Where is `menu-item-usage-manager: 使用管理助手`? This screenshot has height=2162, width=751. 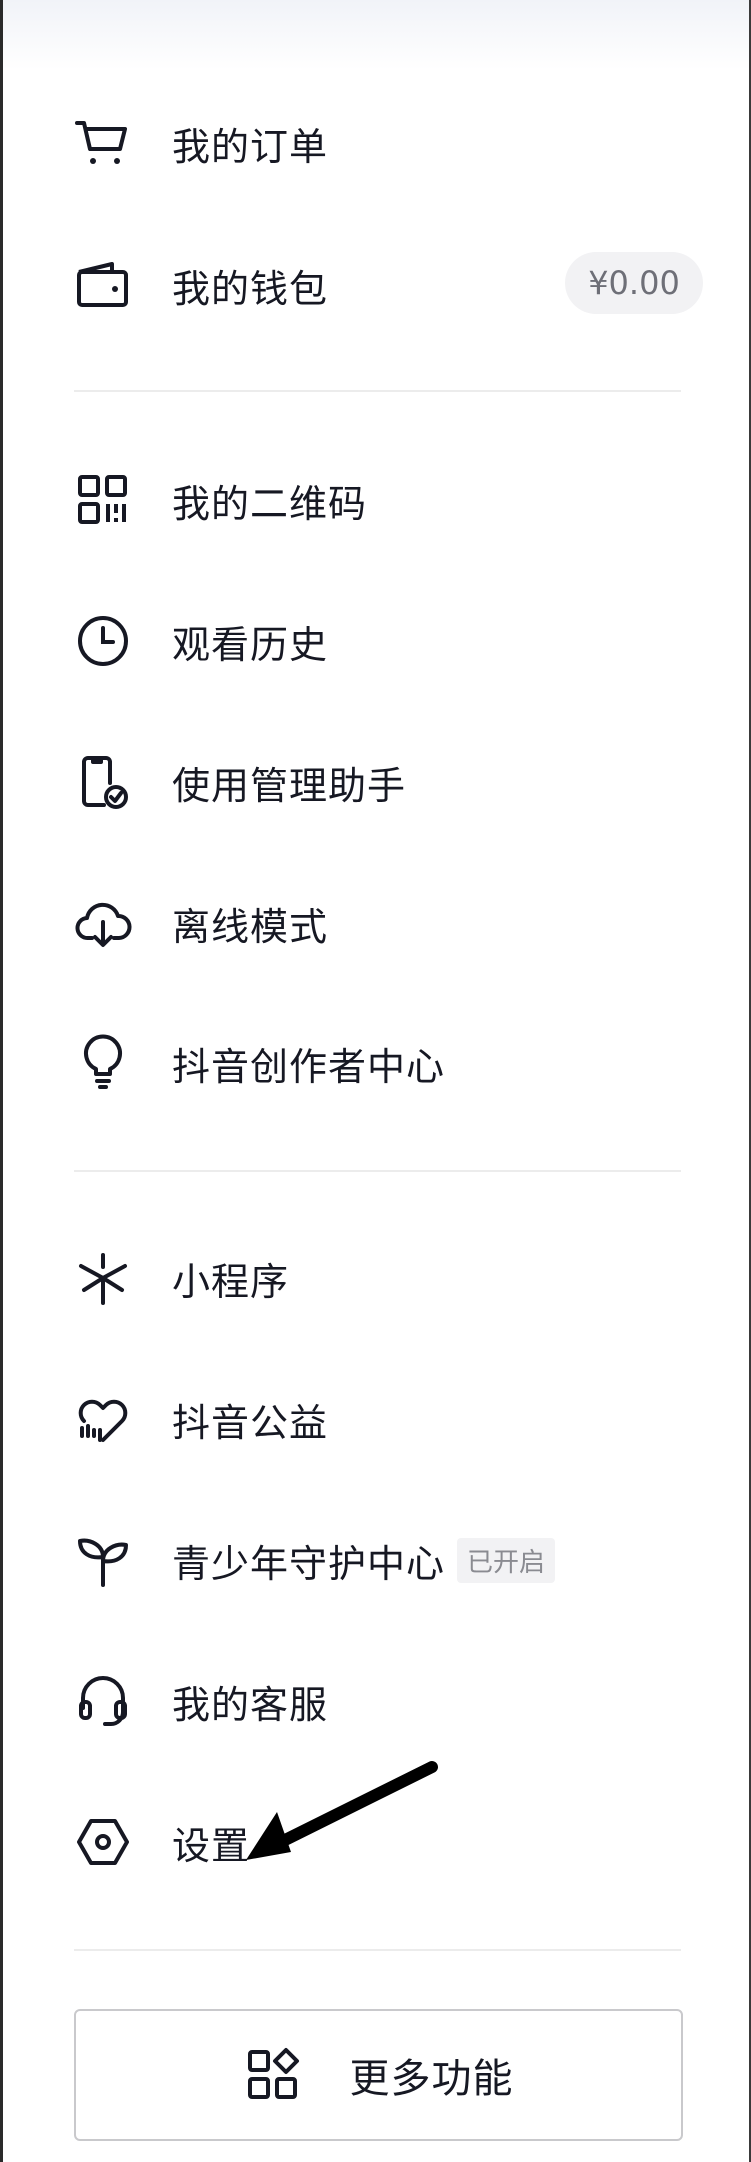
menu-item-usage-manager: 使用管理助手 is located at coordinates (392, 782).